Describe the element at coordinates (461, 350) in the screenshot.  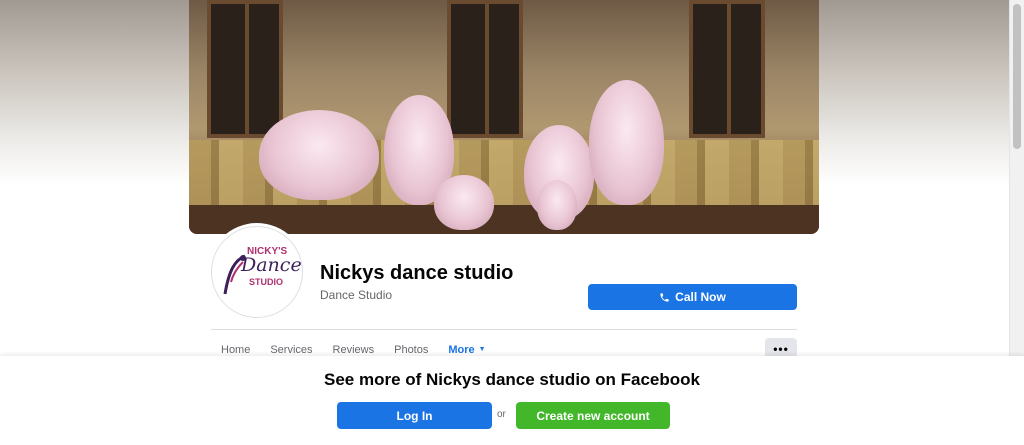
I see `tab-more-label: More` at that location.